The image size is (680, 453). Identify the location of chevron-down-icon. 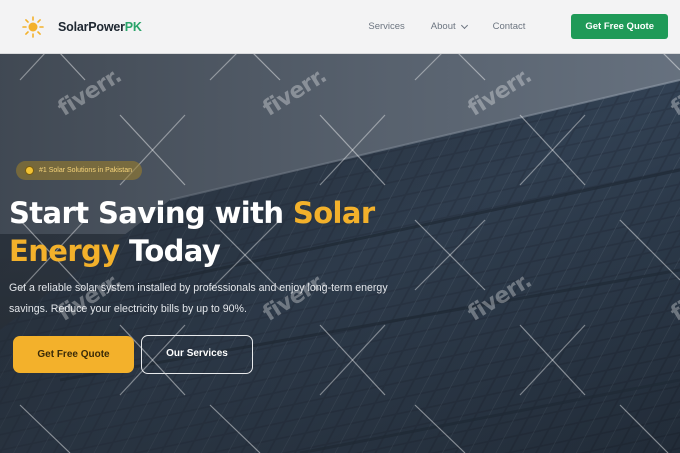
(464, 25).